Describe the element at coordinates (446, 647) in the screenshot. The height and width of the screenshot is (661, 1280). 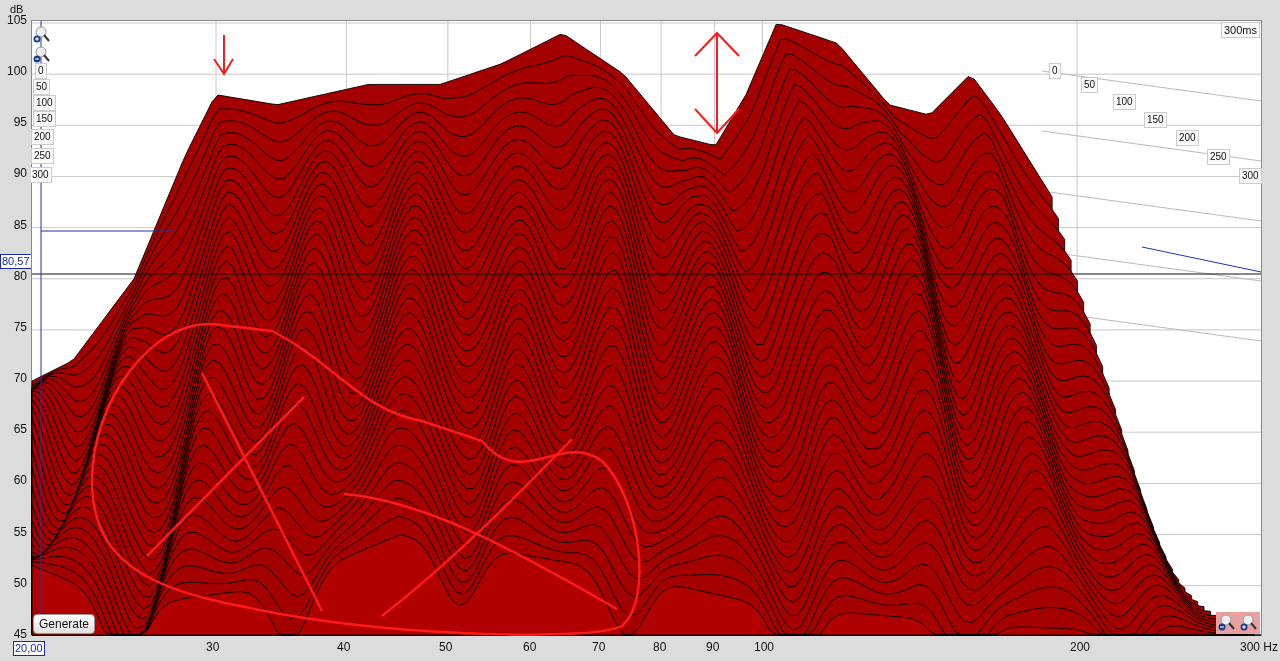
I see `x-axis-tick: 50` at that location.